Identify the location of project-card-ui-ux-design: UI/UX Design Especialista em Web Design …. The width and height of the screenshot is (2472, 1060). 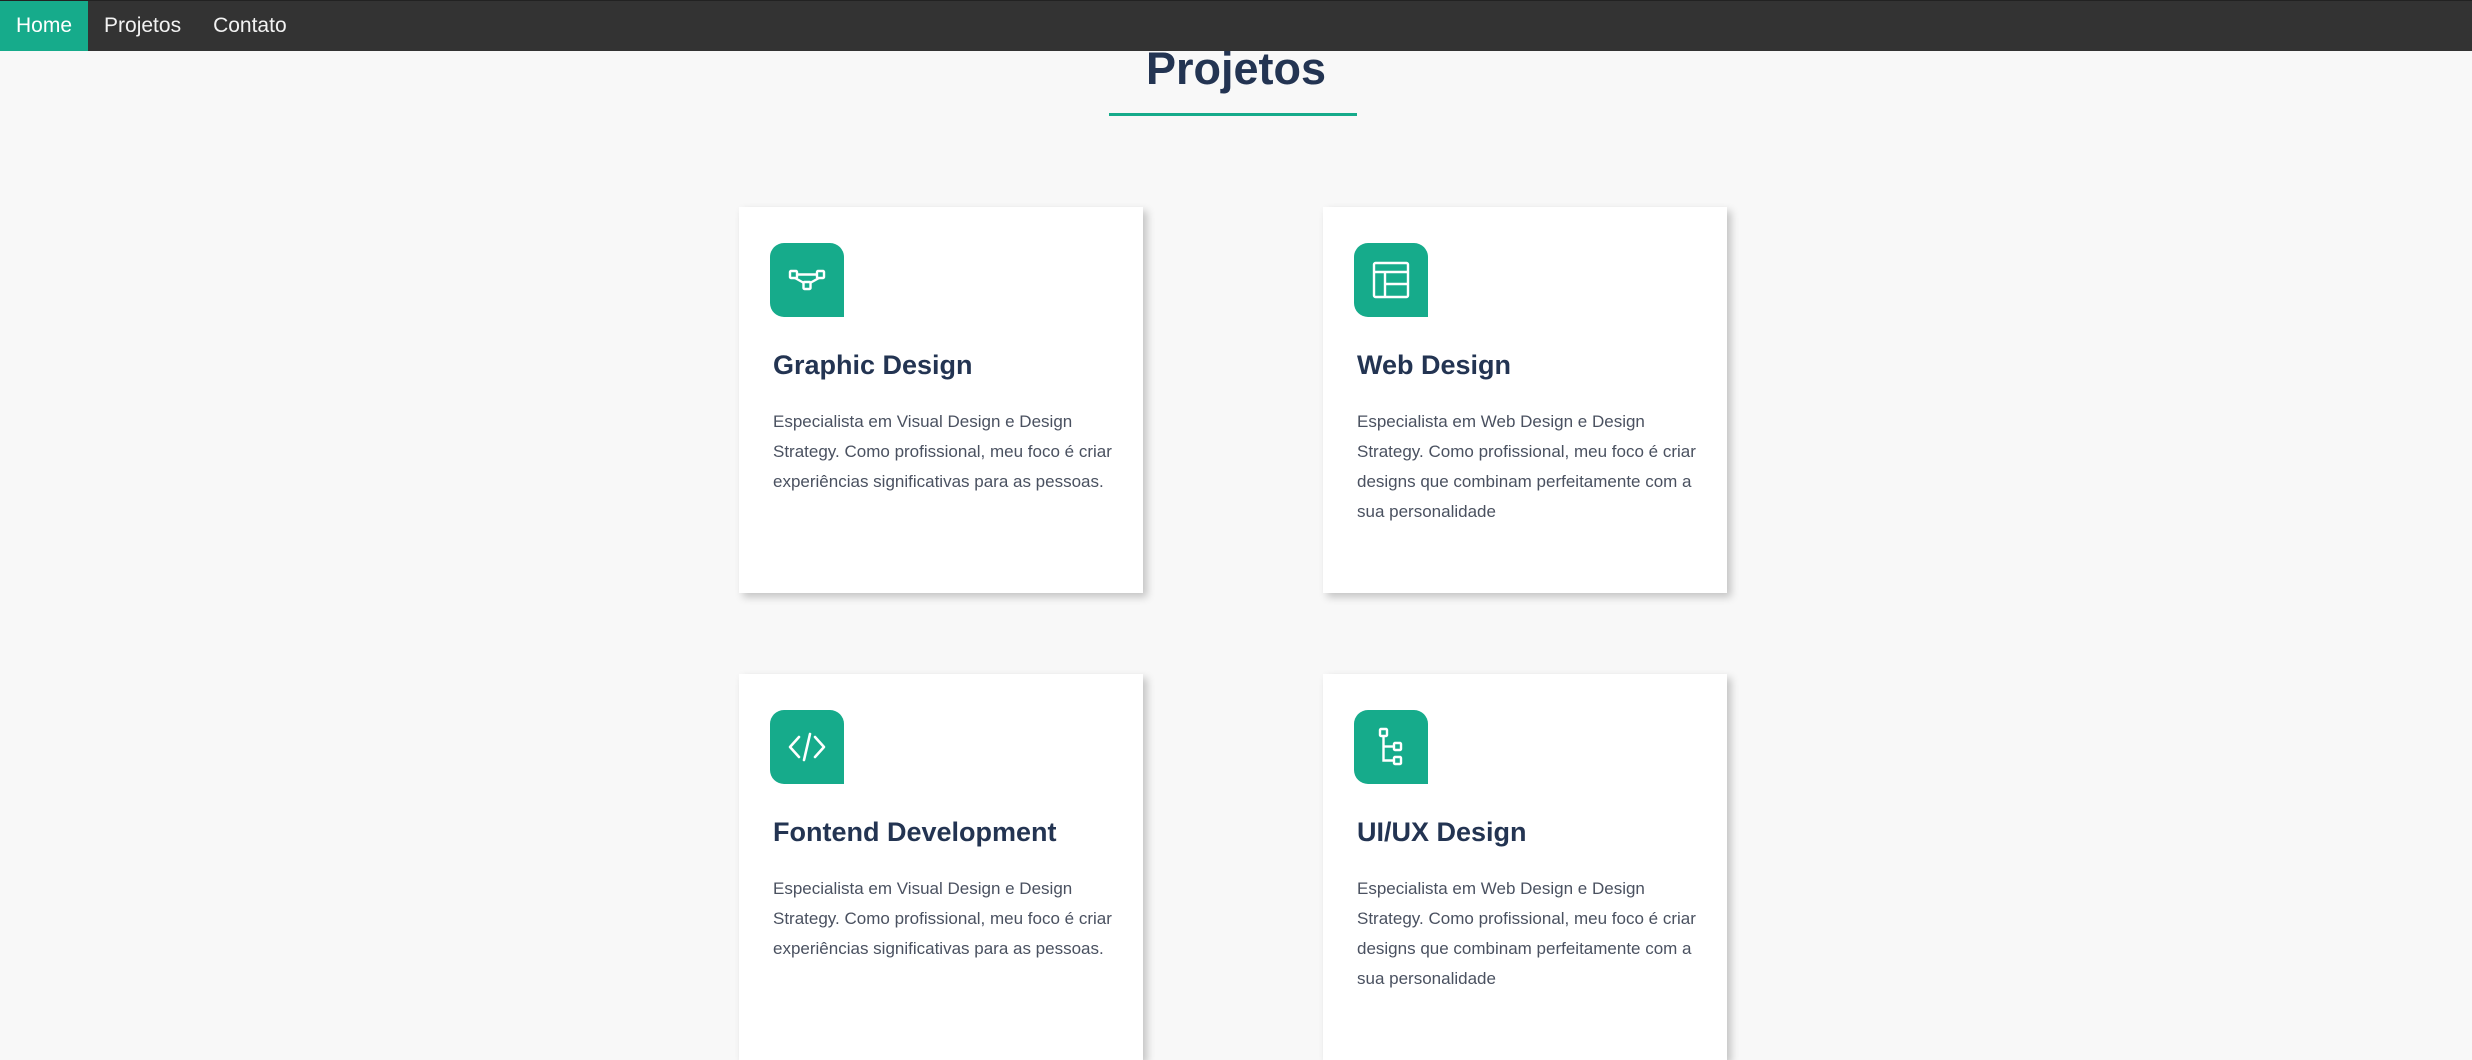
(1525, 867).